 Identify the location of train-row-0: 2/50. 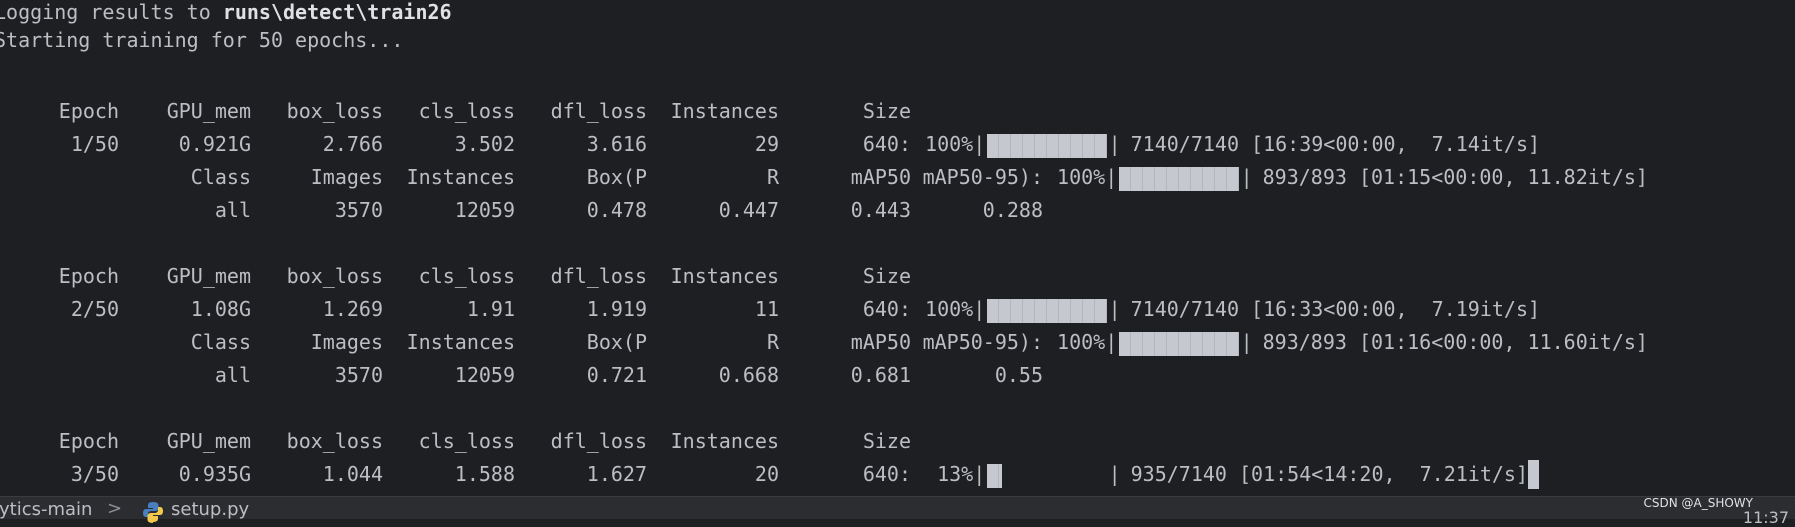
(94, 309).